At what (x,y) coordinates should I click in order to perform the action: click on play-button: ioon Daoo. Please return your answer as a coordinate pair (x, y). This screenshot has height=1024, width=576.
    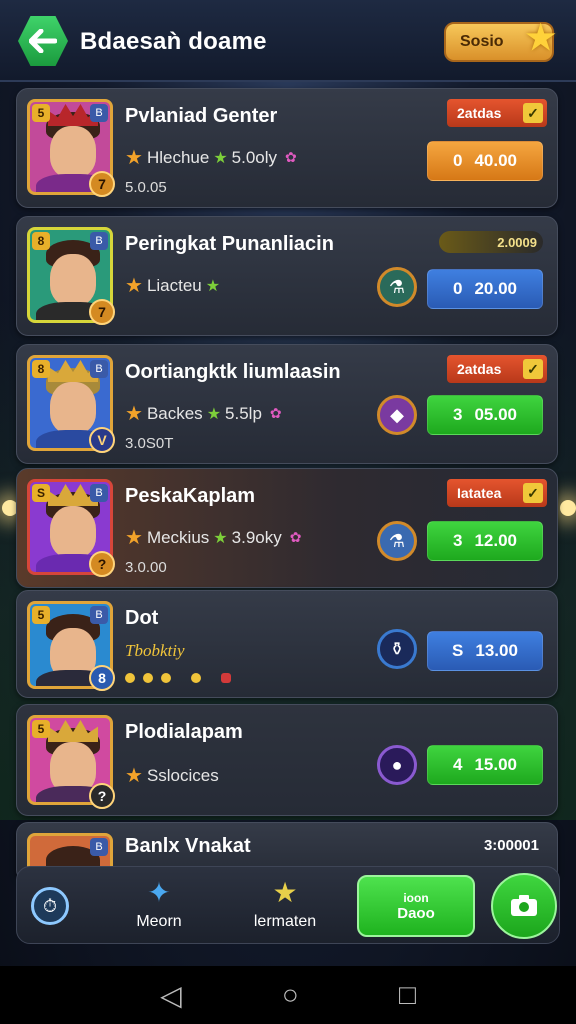
    Looking at the image, I should click on (416, 906).